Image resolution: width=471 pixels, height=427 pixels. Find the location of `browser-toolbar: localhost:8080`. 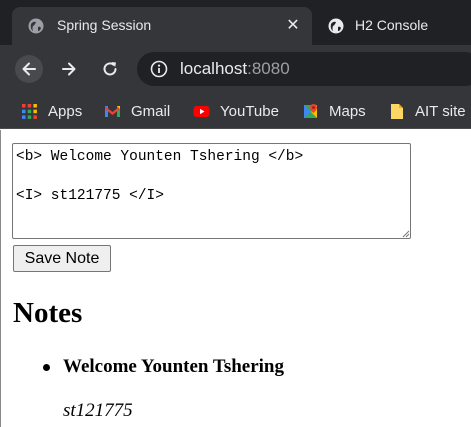

browser-toolbar: localhost:8080 is located at coordinates (235, 69).